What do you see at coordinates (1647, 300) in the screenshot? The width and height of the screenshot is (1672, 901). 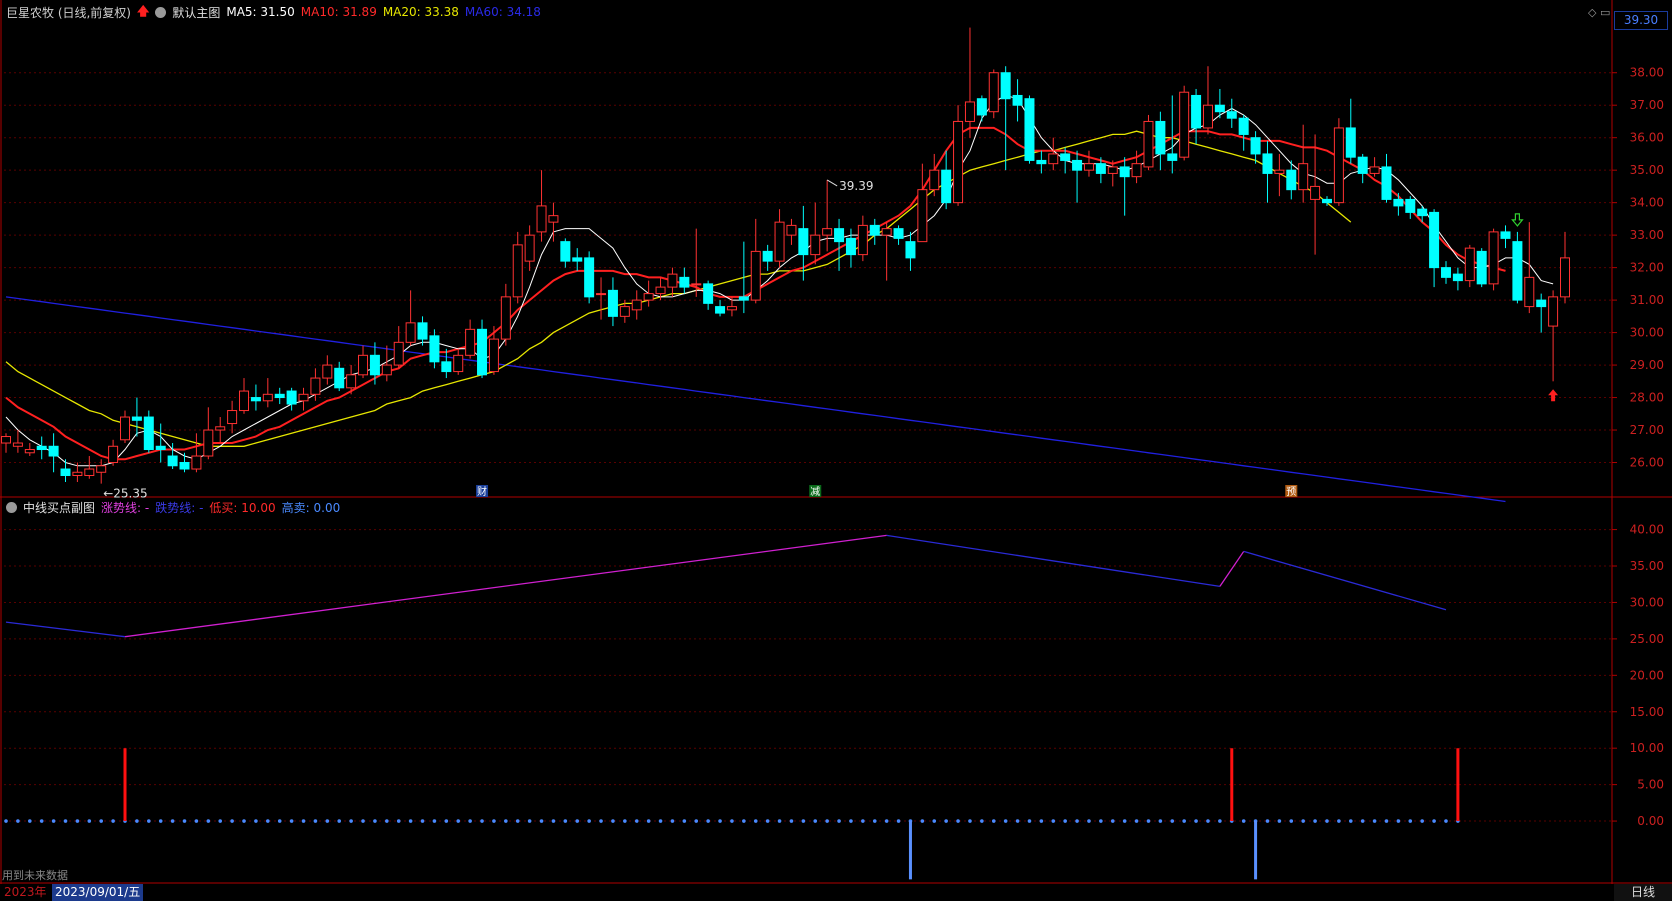 I see `y-tick-label: 31.00` at bounding box center [1647, 300].